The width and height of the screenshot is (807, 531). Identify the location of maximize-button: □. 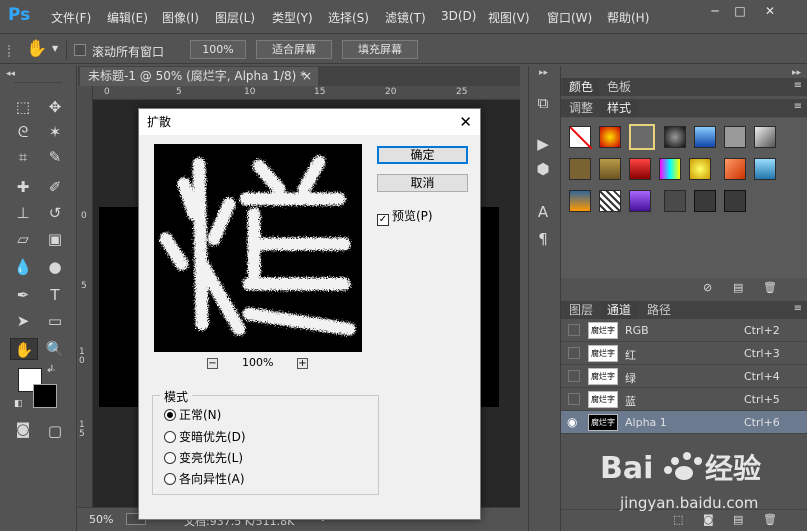
(740, 11).